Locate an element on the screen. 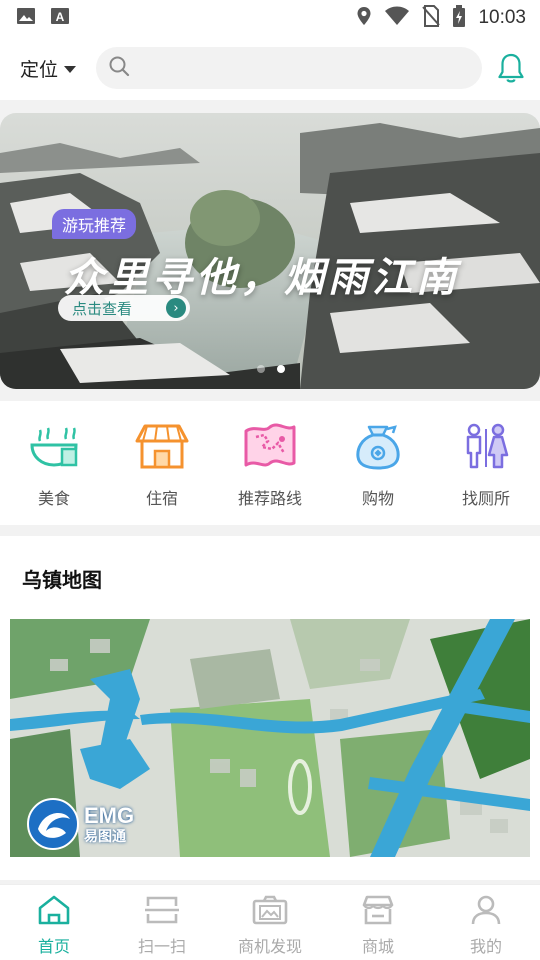  font-icon: A is located at coordinates (60, 18).